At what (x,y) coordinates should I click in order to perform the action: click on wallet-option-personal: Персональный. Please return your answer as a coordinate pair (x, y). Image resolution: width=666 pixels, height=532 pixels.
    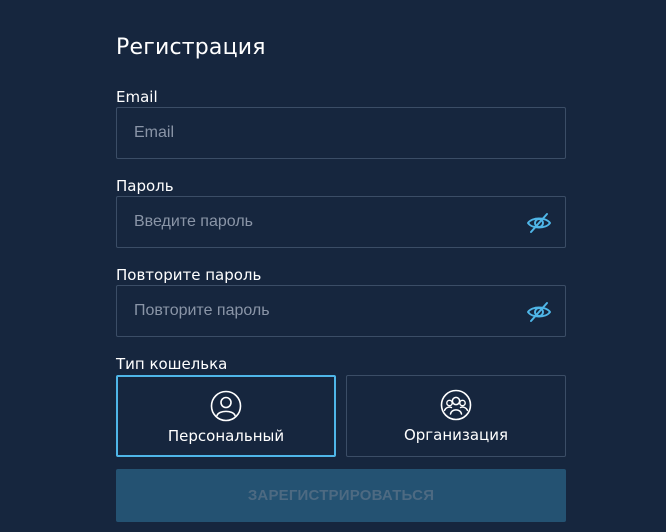
    Looking at the image, I should click on (226, 416).